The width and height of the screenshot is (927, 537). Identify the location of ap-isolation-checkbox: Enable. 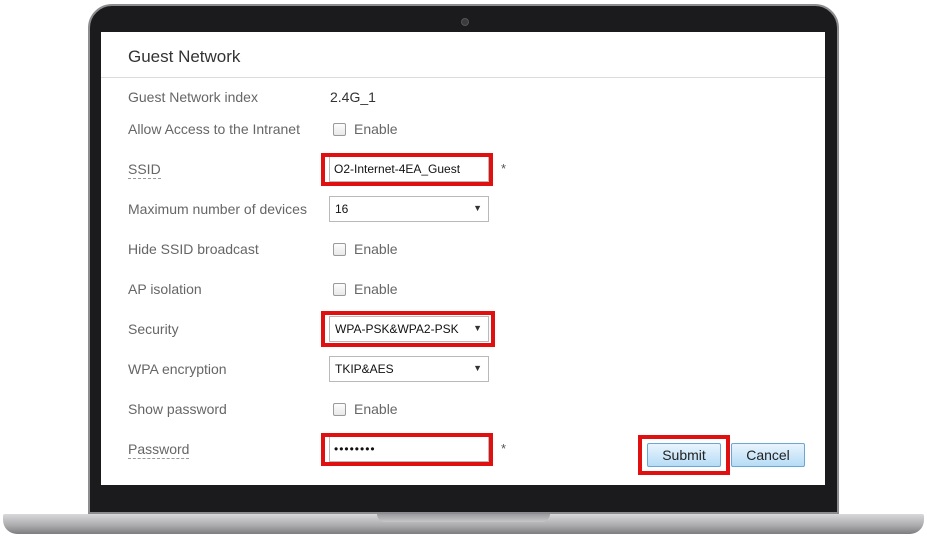
(365, 289).